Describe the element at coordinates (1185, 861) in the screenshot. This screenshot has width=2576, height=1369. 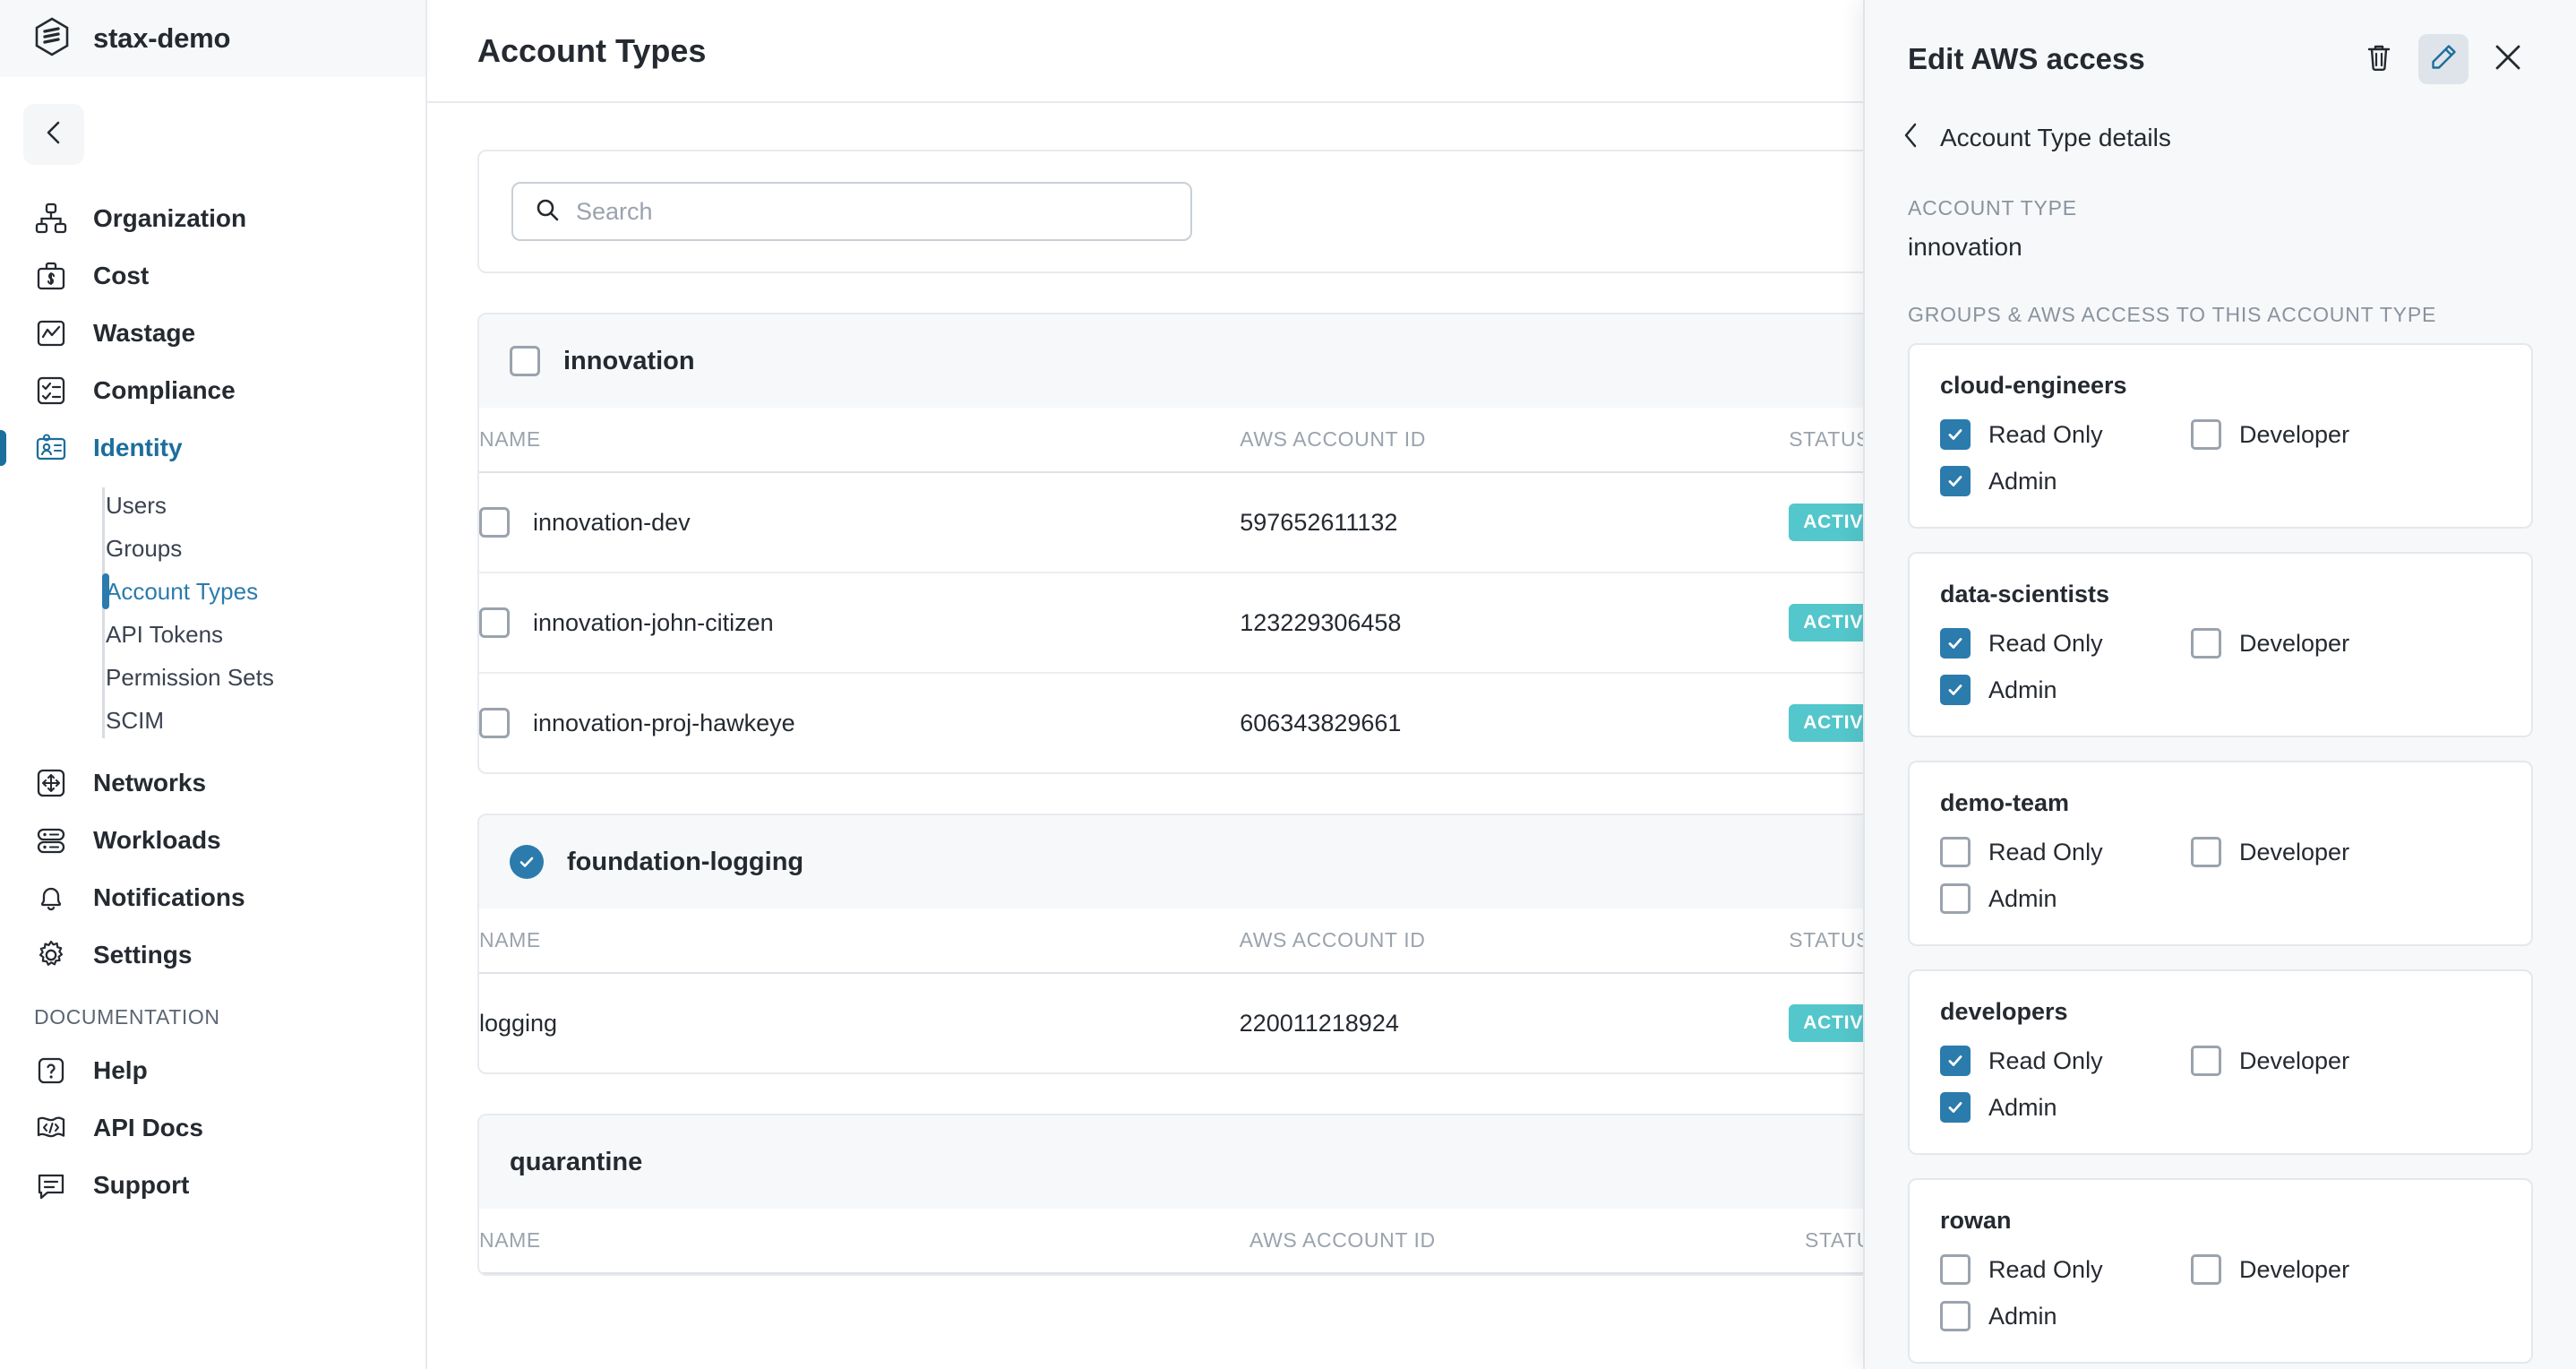
I see `group-header: foundation-logging` at that location.